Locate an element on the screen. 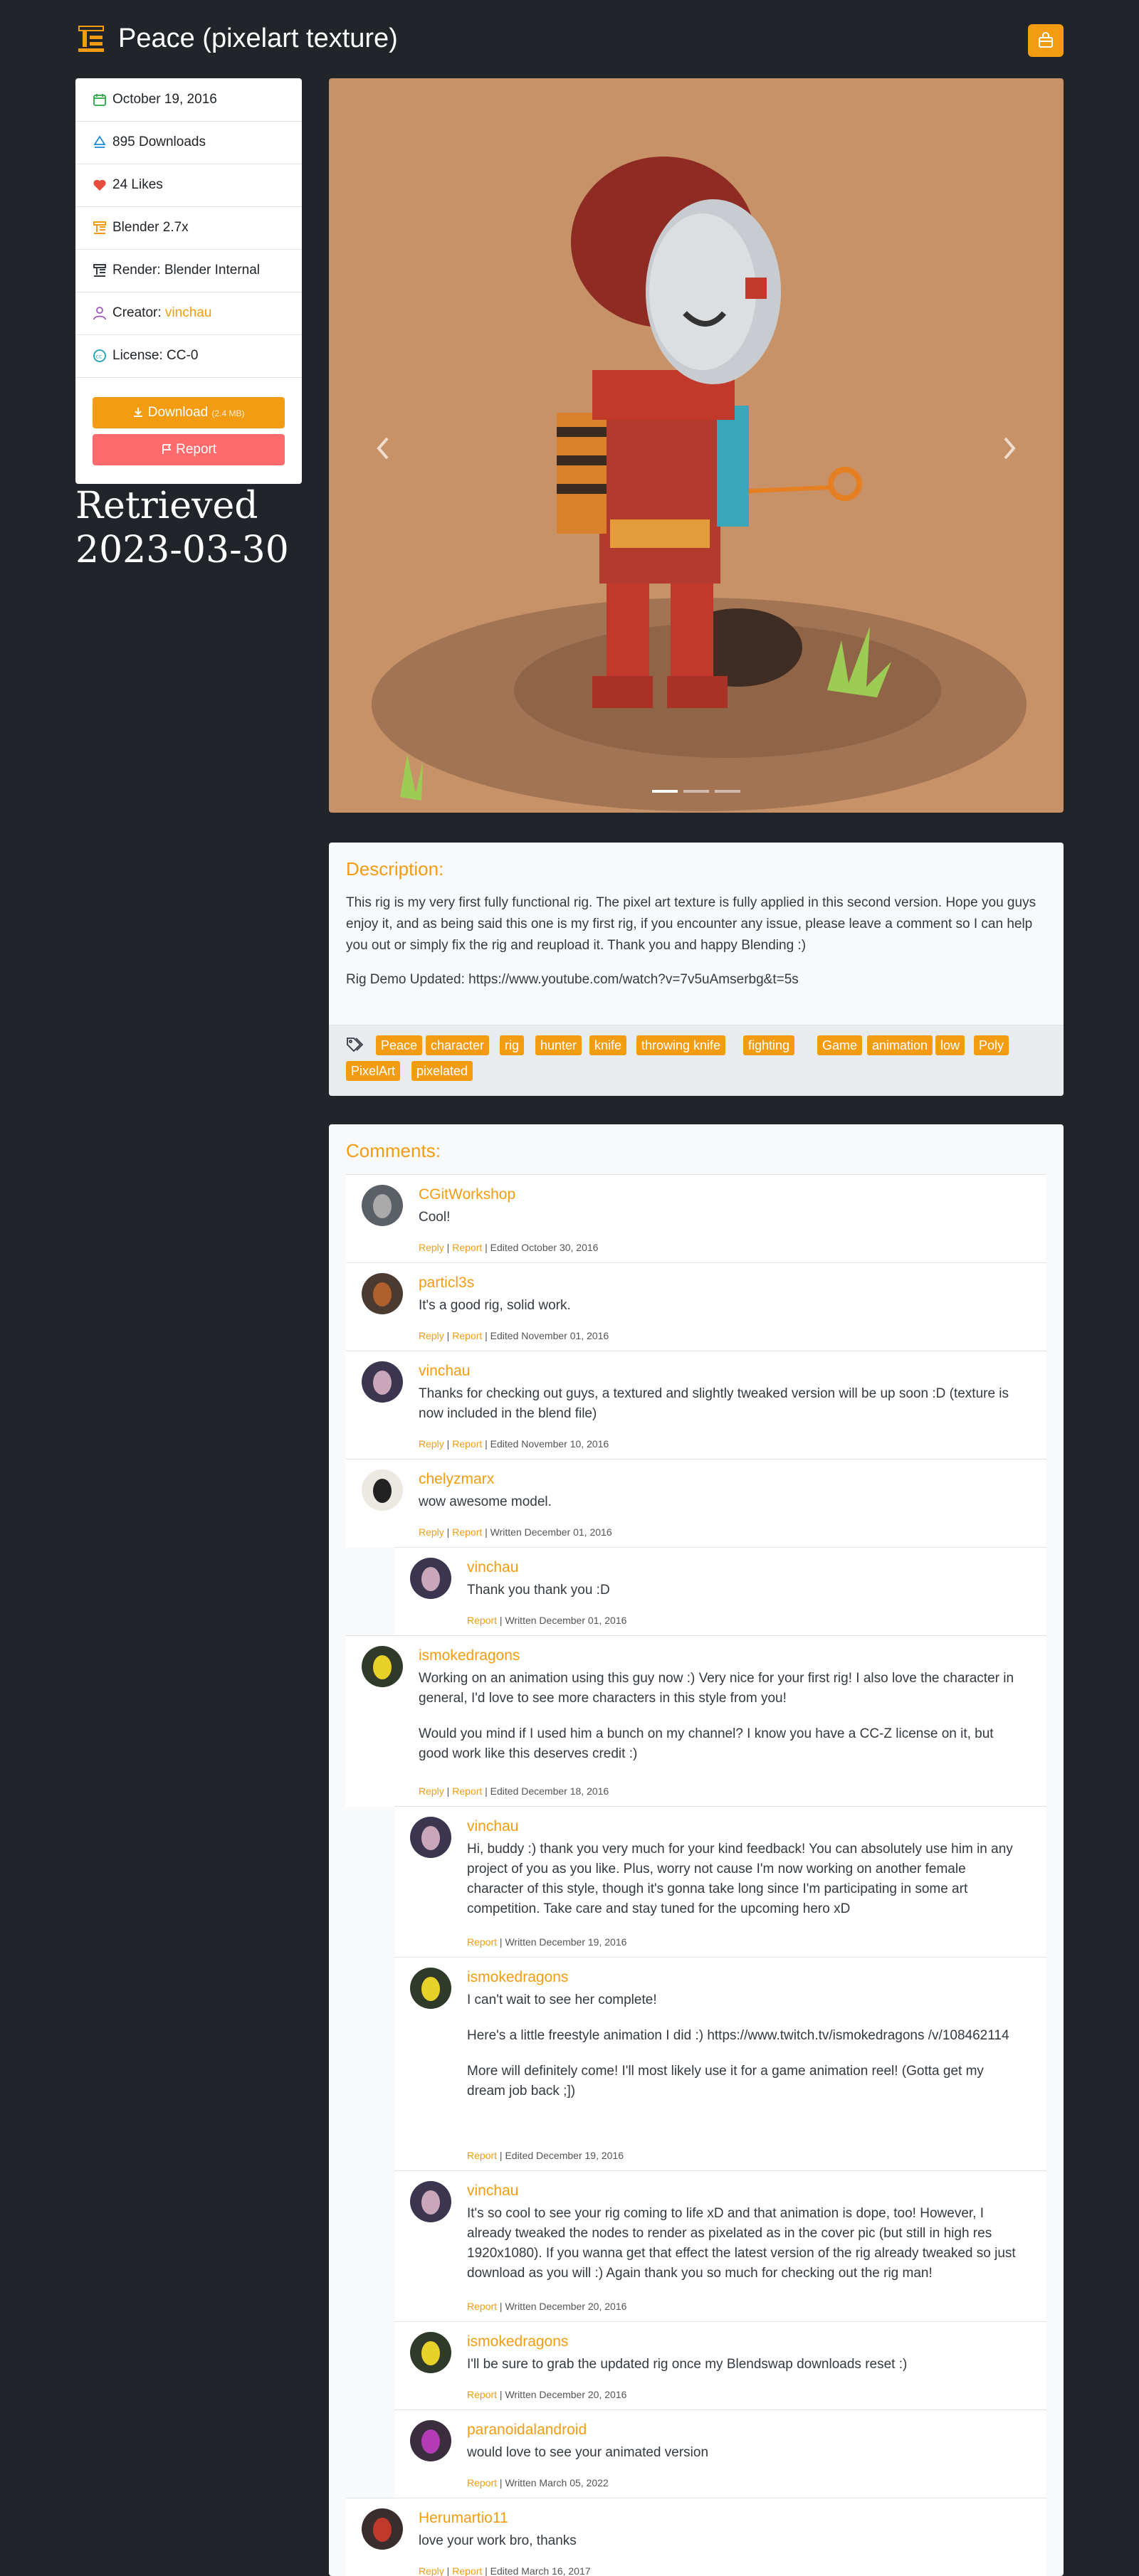  tag: knife is located at coordinates (608, 1045).